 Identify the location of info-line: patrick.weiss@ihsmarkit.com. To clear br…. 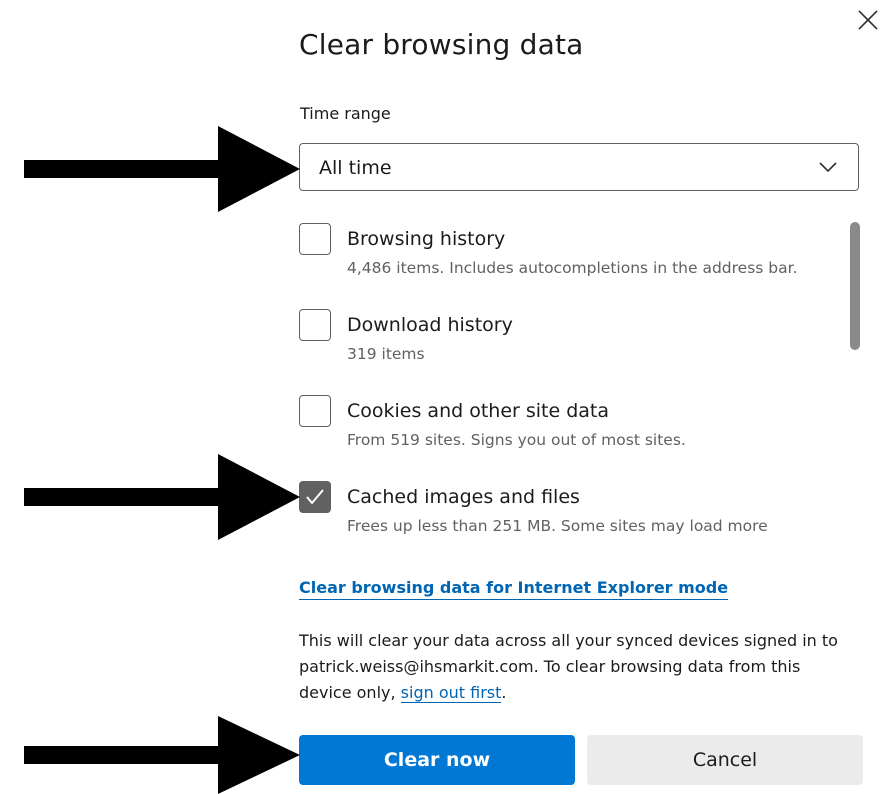
(550, 666).